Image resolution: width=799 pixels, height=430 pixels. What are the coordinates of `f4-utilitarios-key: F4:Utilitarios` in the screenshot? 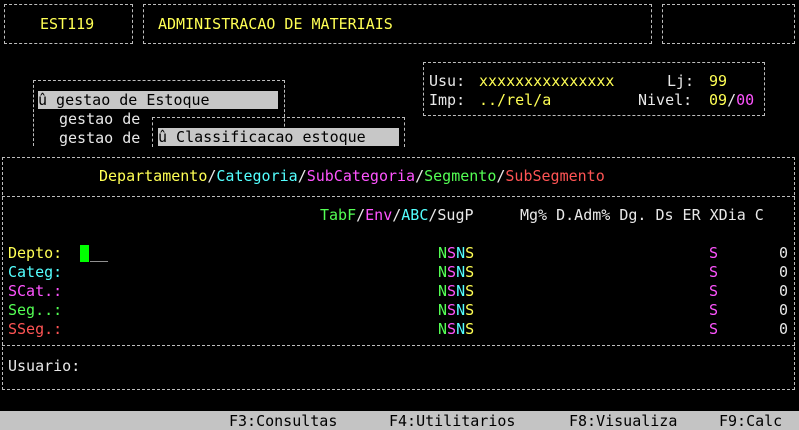 It's located at (452, 421).